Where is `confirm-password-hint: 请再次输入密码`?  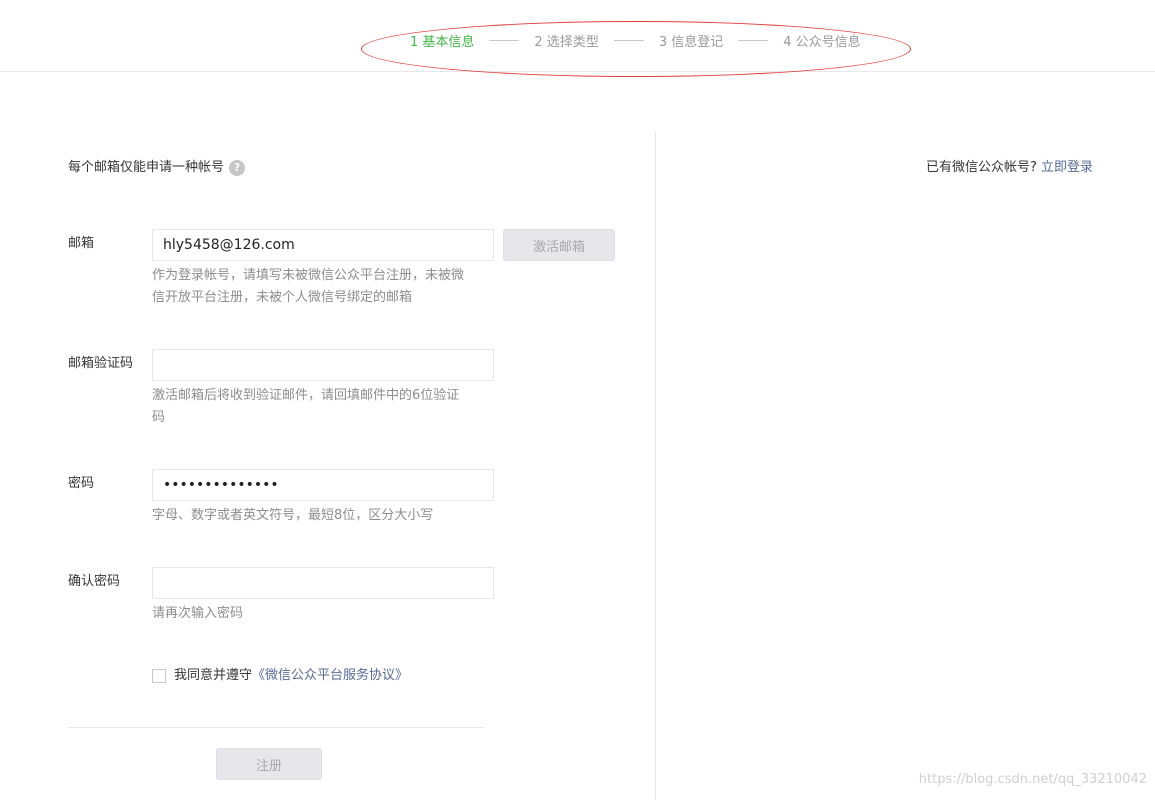
confirm-password-hint: 请再次输入密码 is located at coordinates (198, 613).